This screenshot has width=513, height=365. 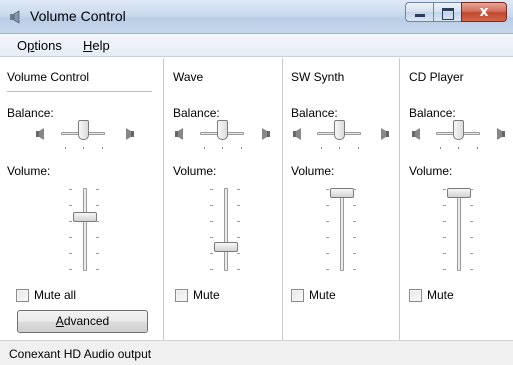 What do you see at coordinates (48, 77) in the screenshot?
I see `channel-title: Volume Control` at bounding box center [48, 77].